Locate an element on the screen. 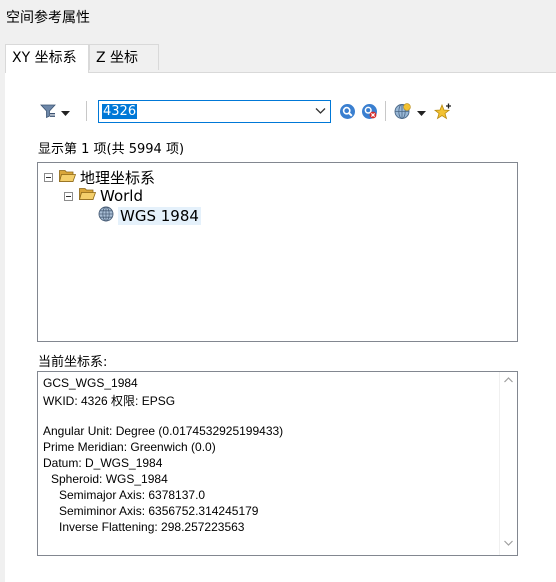 This screenshot has height=582, width=556. current-coordinate-system-label: 当前坐标系: is located at coordinates (73, 362).